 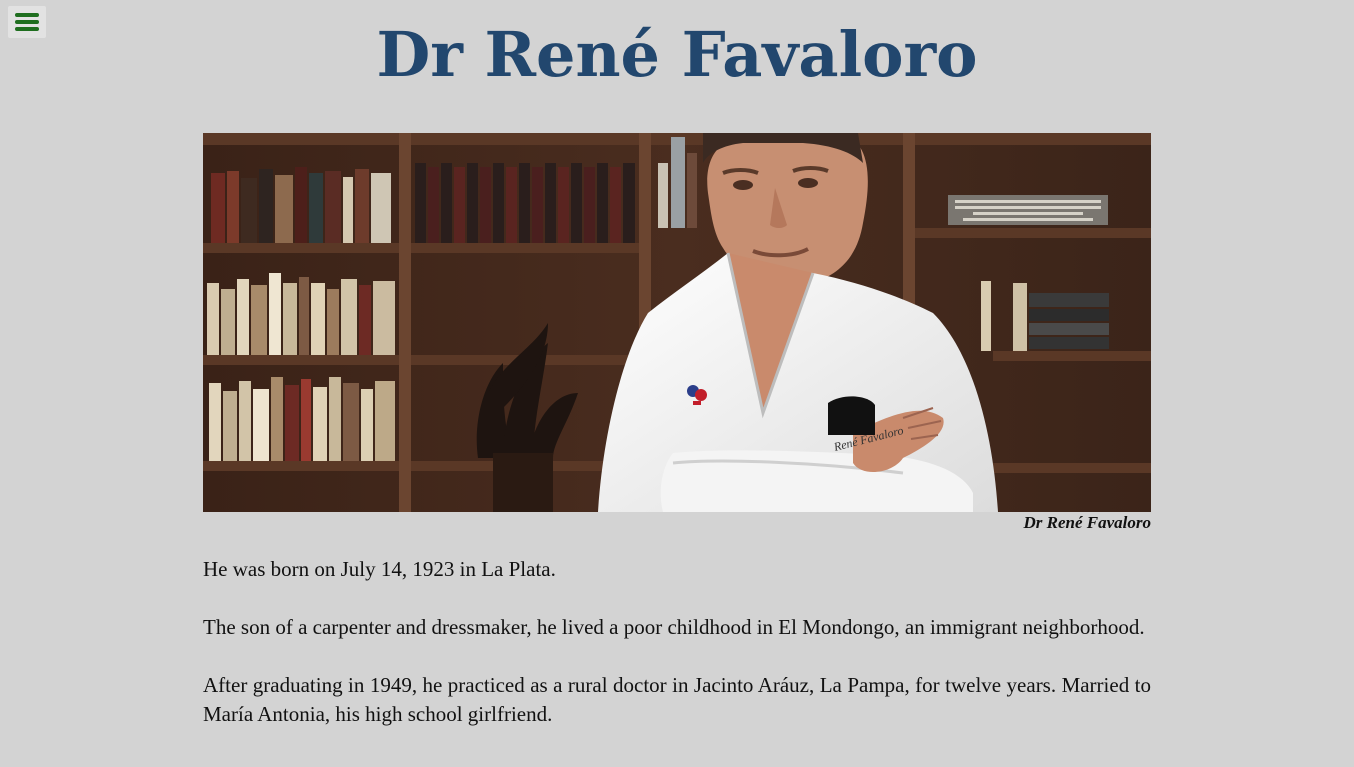 What do you see at coordinates (1087, 522) in the screenshot?
I see `image-caption: Dr René Favaloro` at bounding box center [1087, 522].